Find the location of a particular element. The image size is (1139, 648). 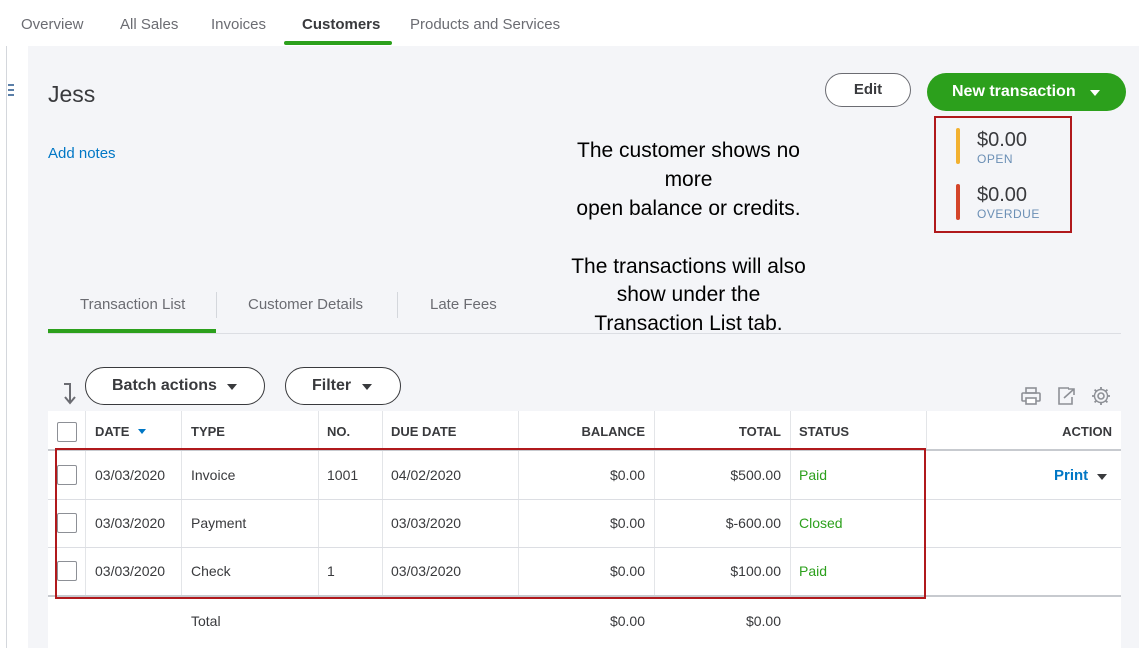

batch-actions-label: Batch actions is located at coordinates (164, 385).